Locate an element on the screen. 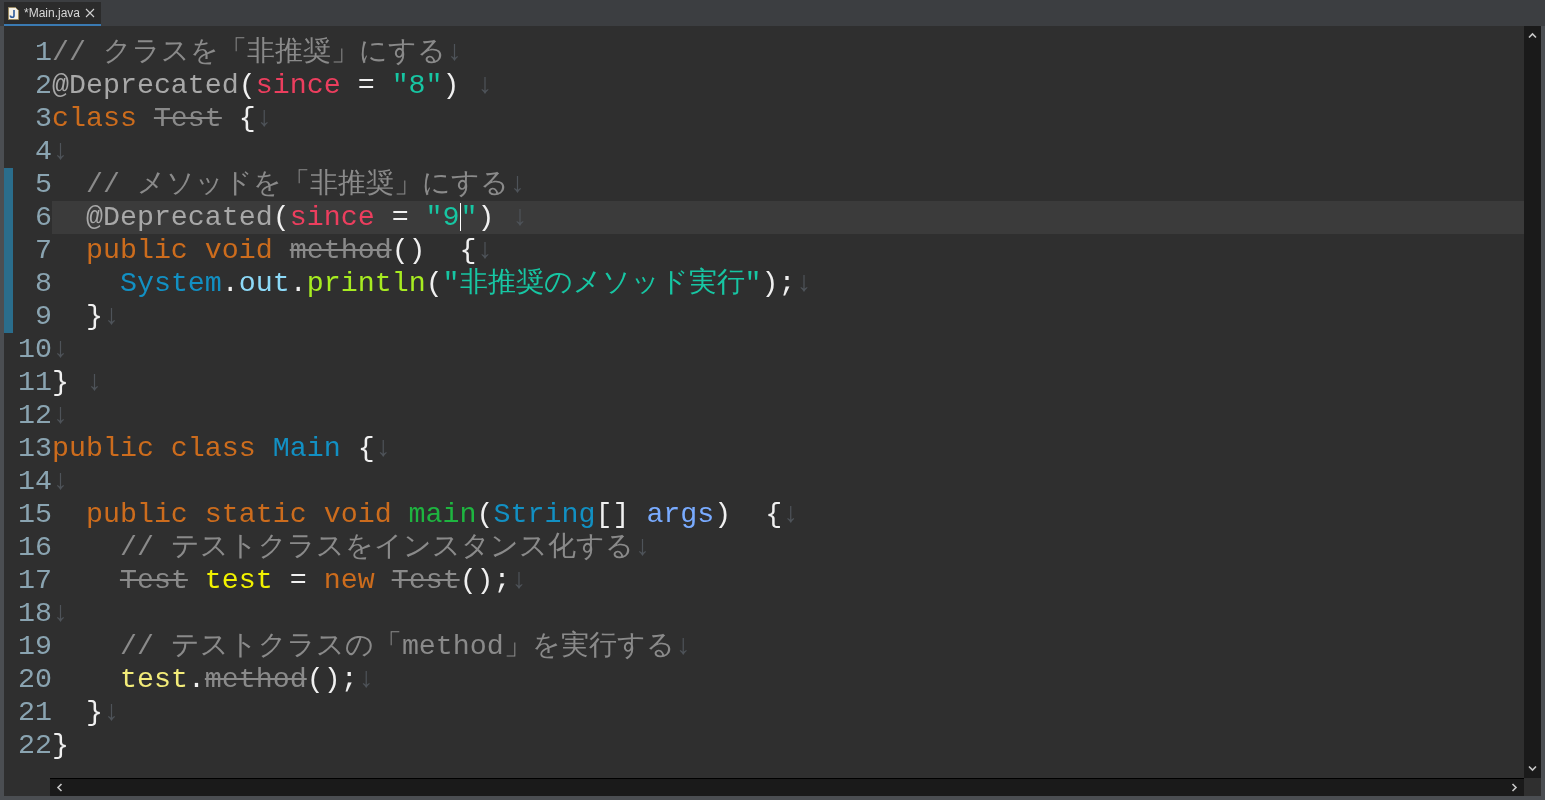 The image size is (1545, 800). line-number: 8 is located at coordinates (43, 283).